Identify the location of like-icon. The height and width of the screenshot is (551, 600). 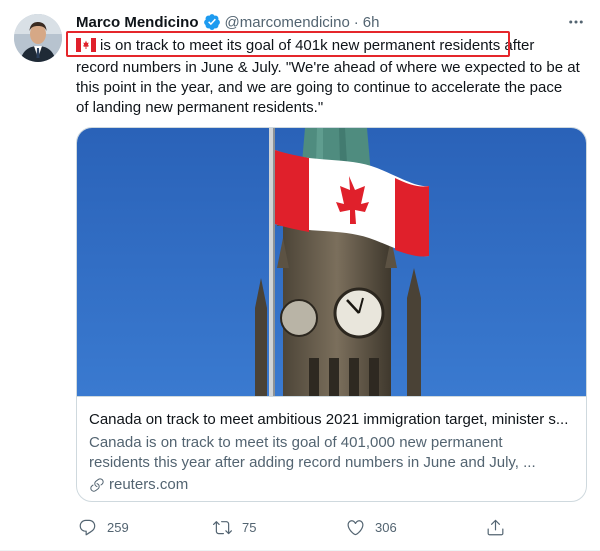
(355, 528).